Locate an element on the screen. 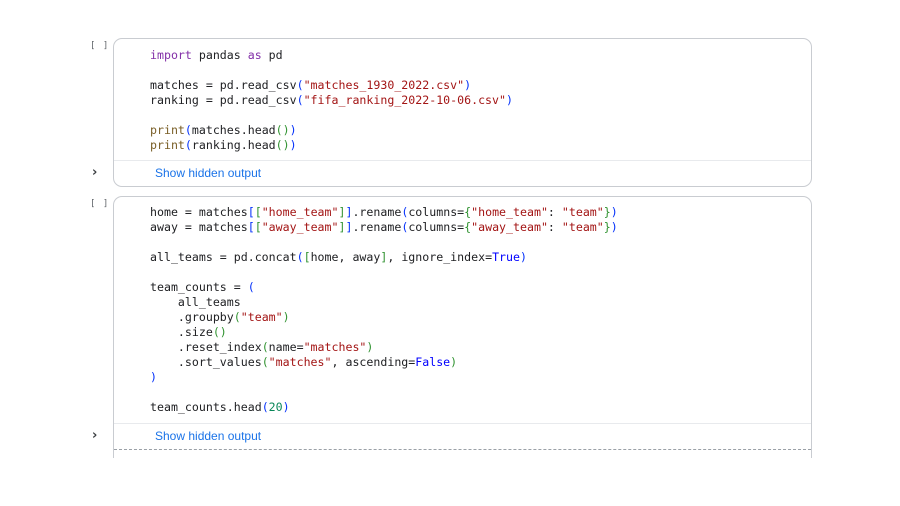 The width and height of the screenshot is (900, 506). code-line: ) is located at coordinates (153, 377).